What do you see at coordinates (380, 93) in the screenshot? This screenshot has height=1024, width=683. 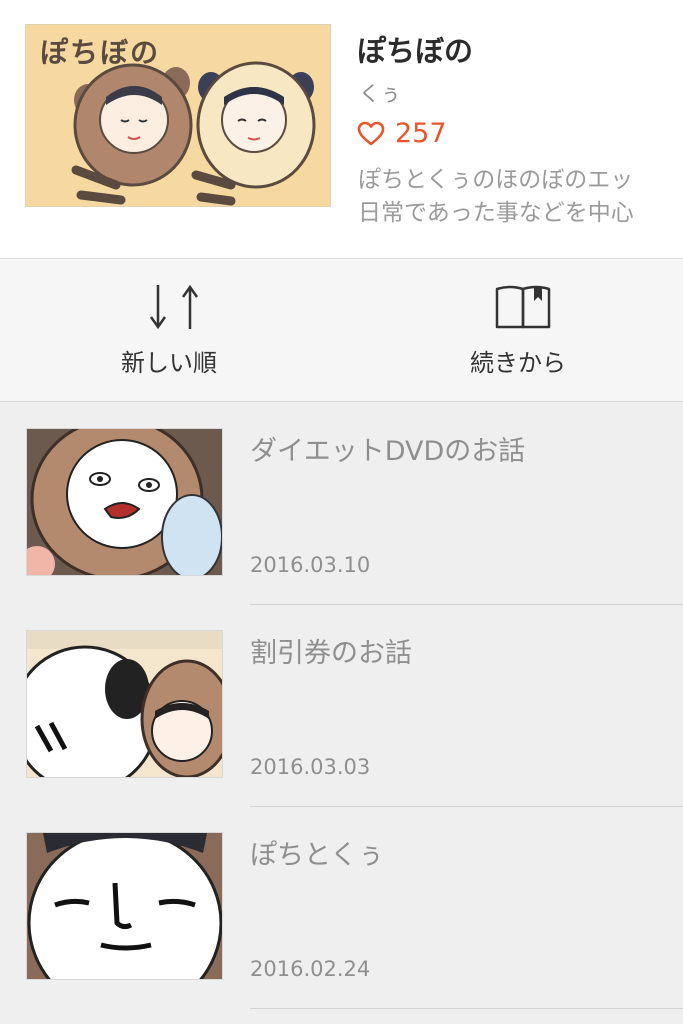 I see `series-author: くぅ` at bounding box center [380, 93].